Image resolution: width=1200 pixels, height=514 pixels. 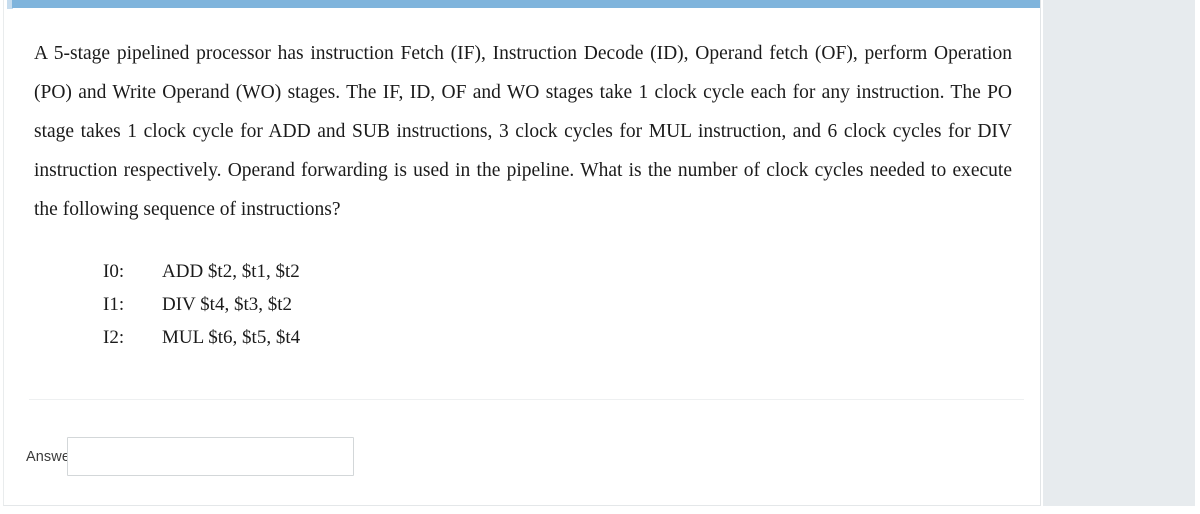 What do you see at coordinates (522, 304) in the screenshot?
I see `list-item: I1: DIV $t4, $t3, $t2` at bounding box center [522, 304].